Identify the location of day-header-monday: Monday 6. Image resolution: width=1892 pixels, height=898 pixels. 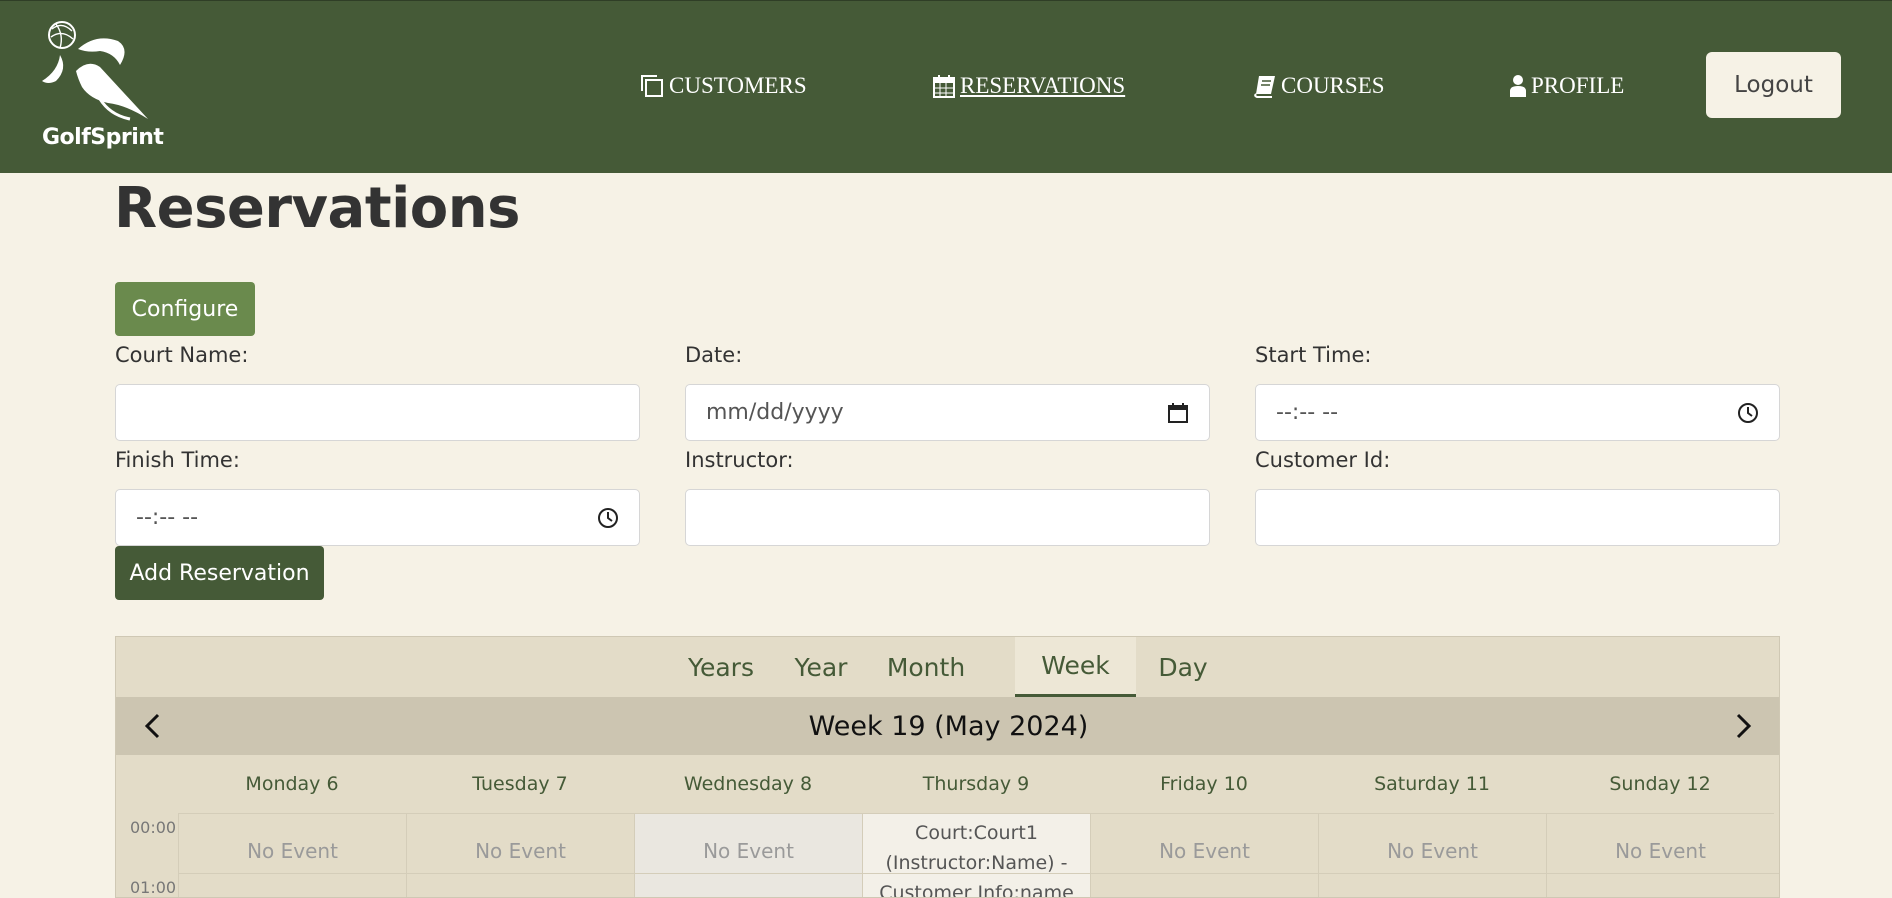
(292, 784).